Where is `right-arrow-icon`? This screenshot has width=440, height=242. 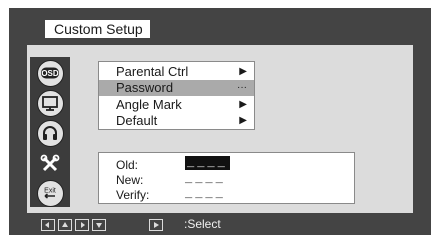
right-arrow-icon is located at coordinates (83, 225).